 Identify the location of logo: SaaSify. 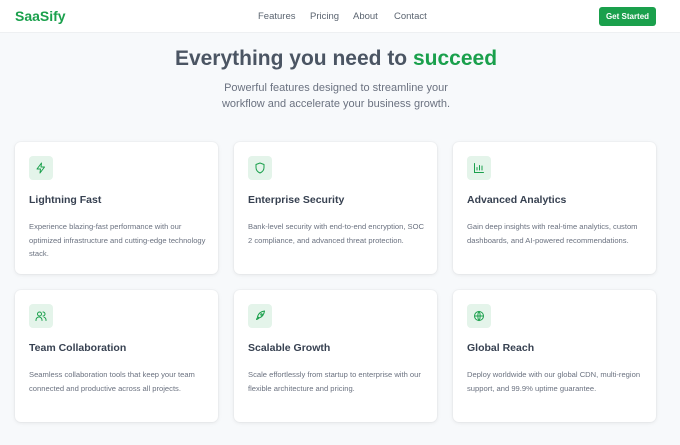
(40, 16).